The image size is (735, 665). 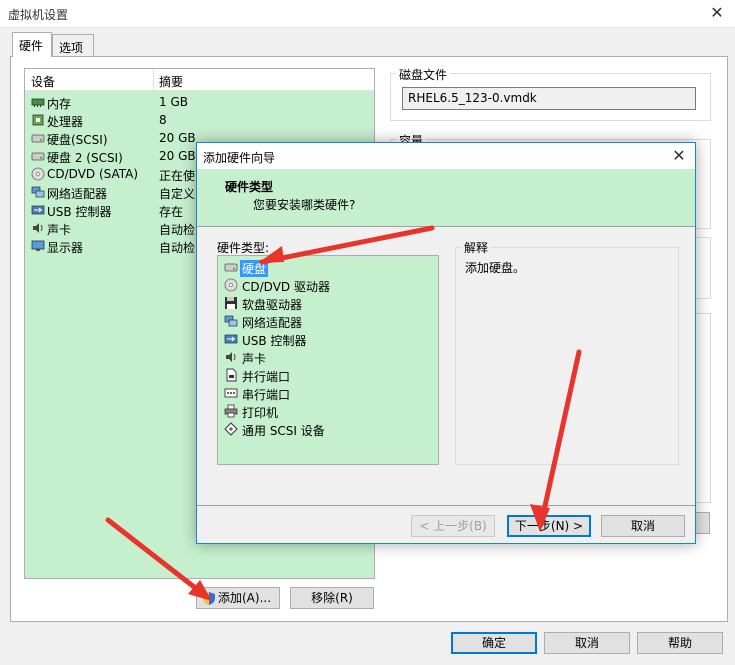 I want to click on hardware-item-label: 软盘驱动器, so click(x=272, y=305).